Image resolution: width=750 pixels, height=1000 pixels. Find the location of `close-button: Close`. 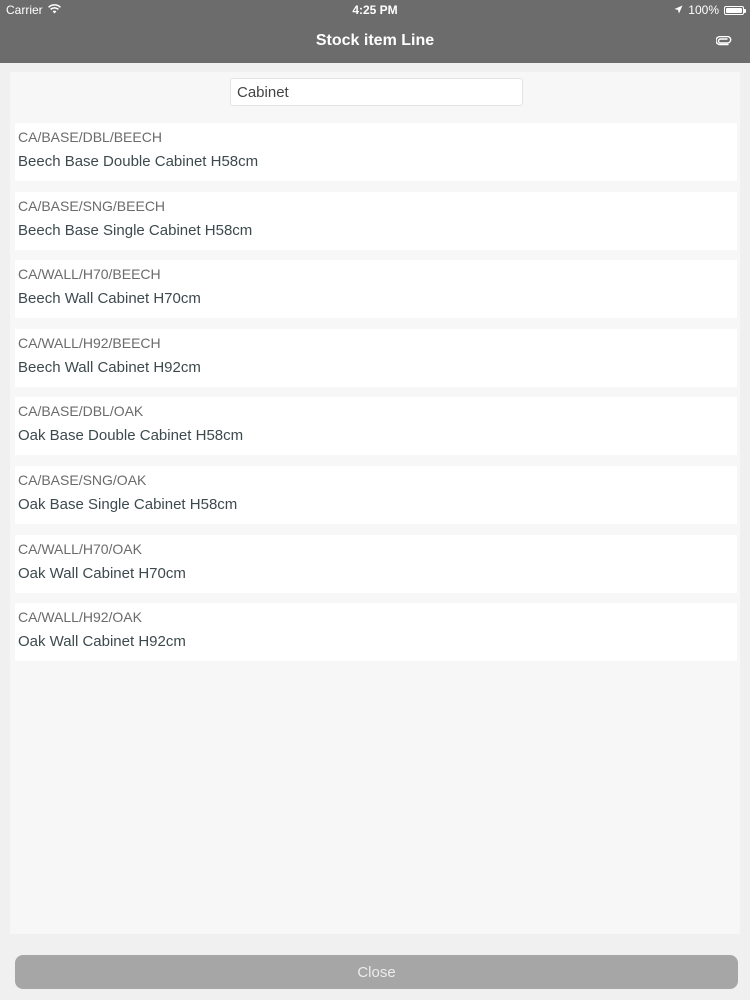

close-button: Close is located at coordinates (376, 972).